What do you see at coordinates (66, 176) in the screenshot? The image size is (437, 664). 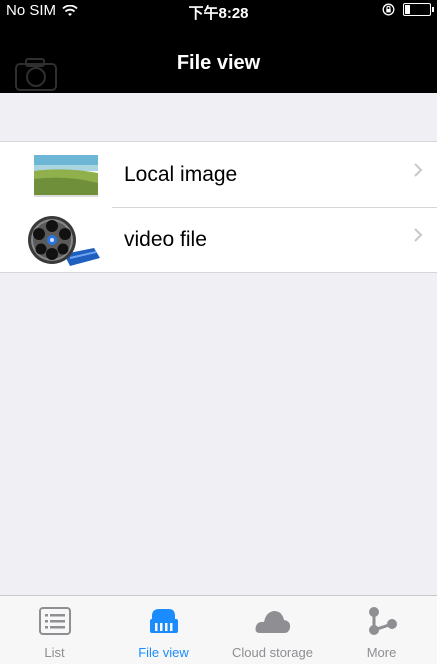 I see `landscape-thumbnail-icon` at bounding box center [66, 176].